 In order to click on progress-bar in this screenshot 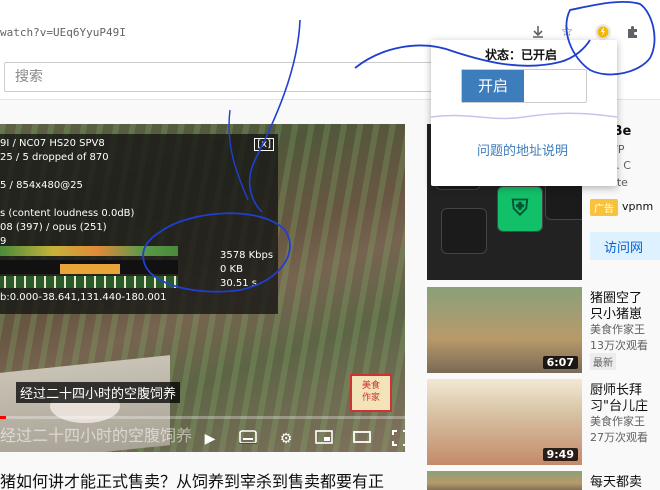, I will do `click(202, 417)`.